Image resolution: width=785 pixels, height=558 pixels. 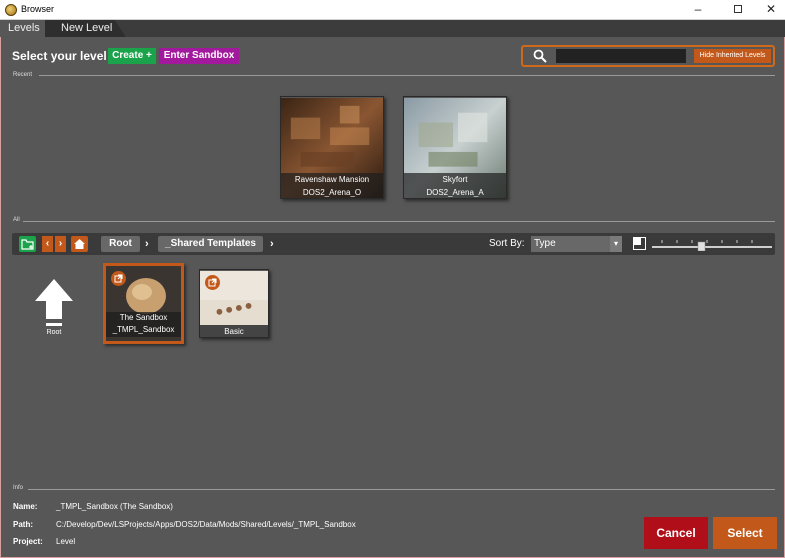 I want to click on search-box: Hide Inherited Levels, so click(x=648, y=56).